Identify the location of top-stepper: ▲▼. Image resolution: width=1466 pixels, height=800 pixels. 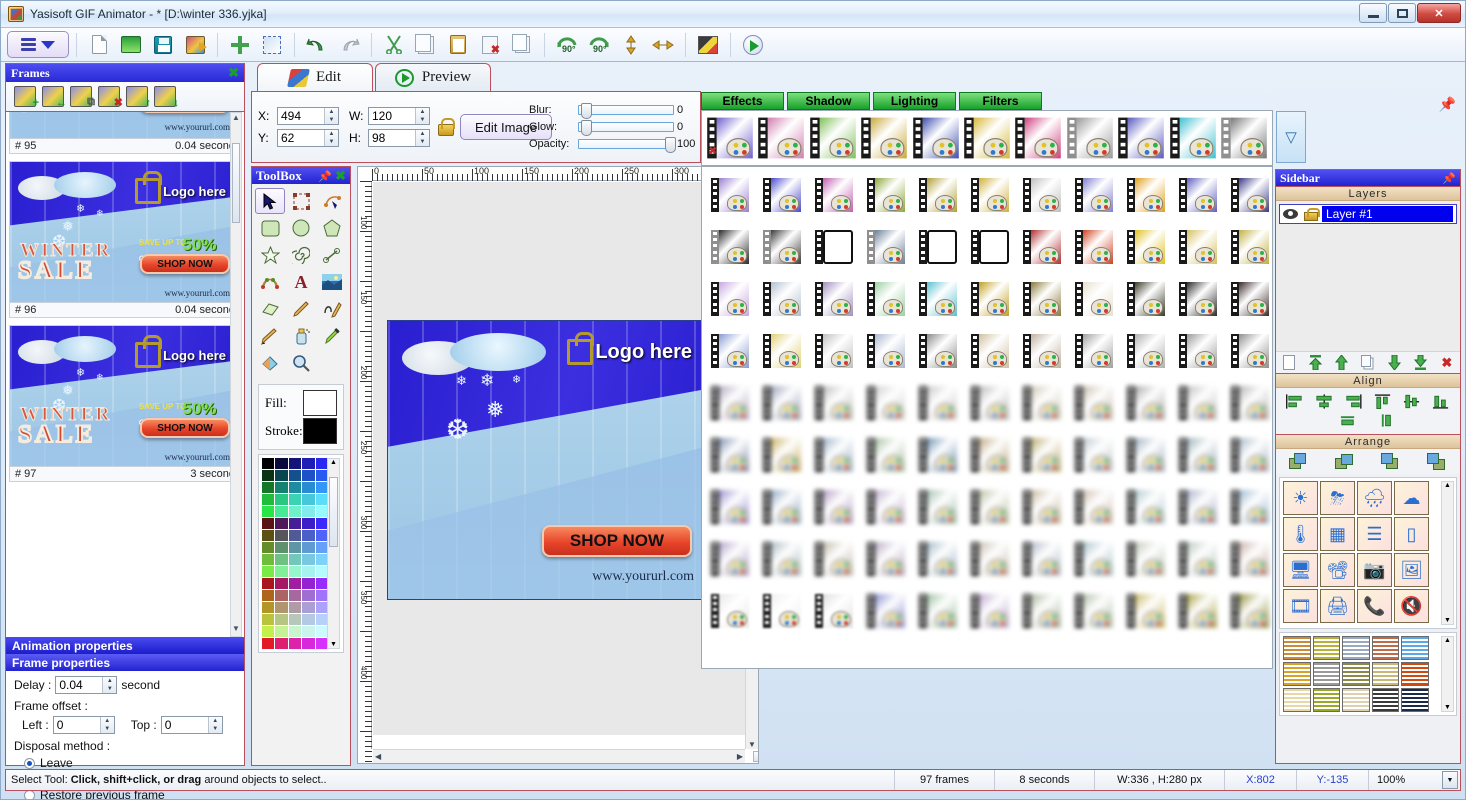
(191, 725).